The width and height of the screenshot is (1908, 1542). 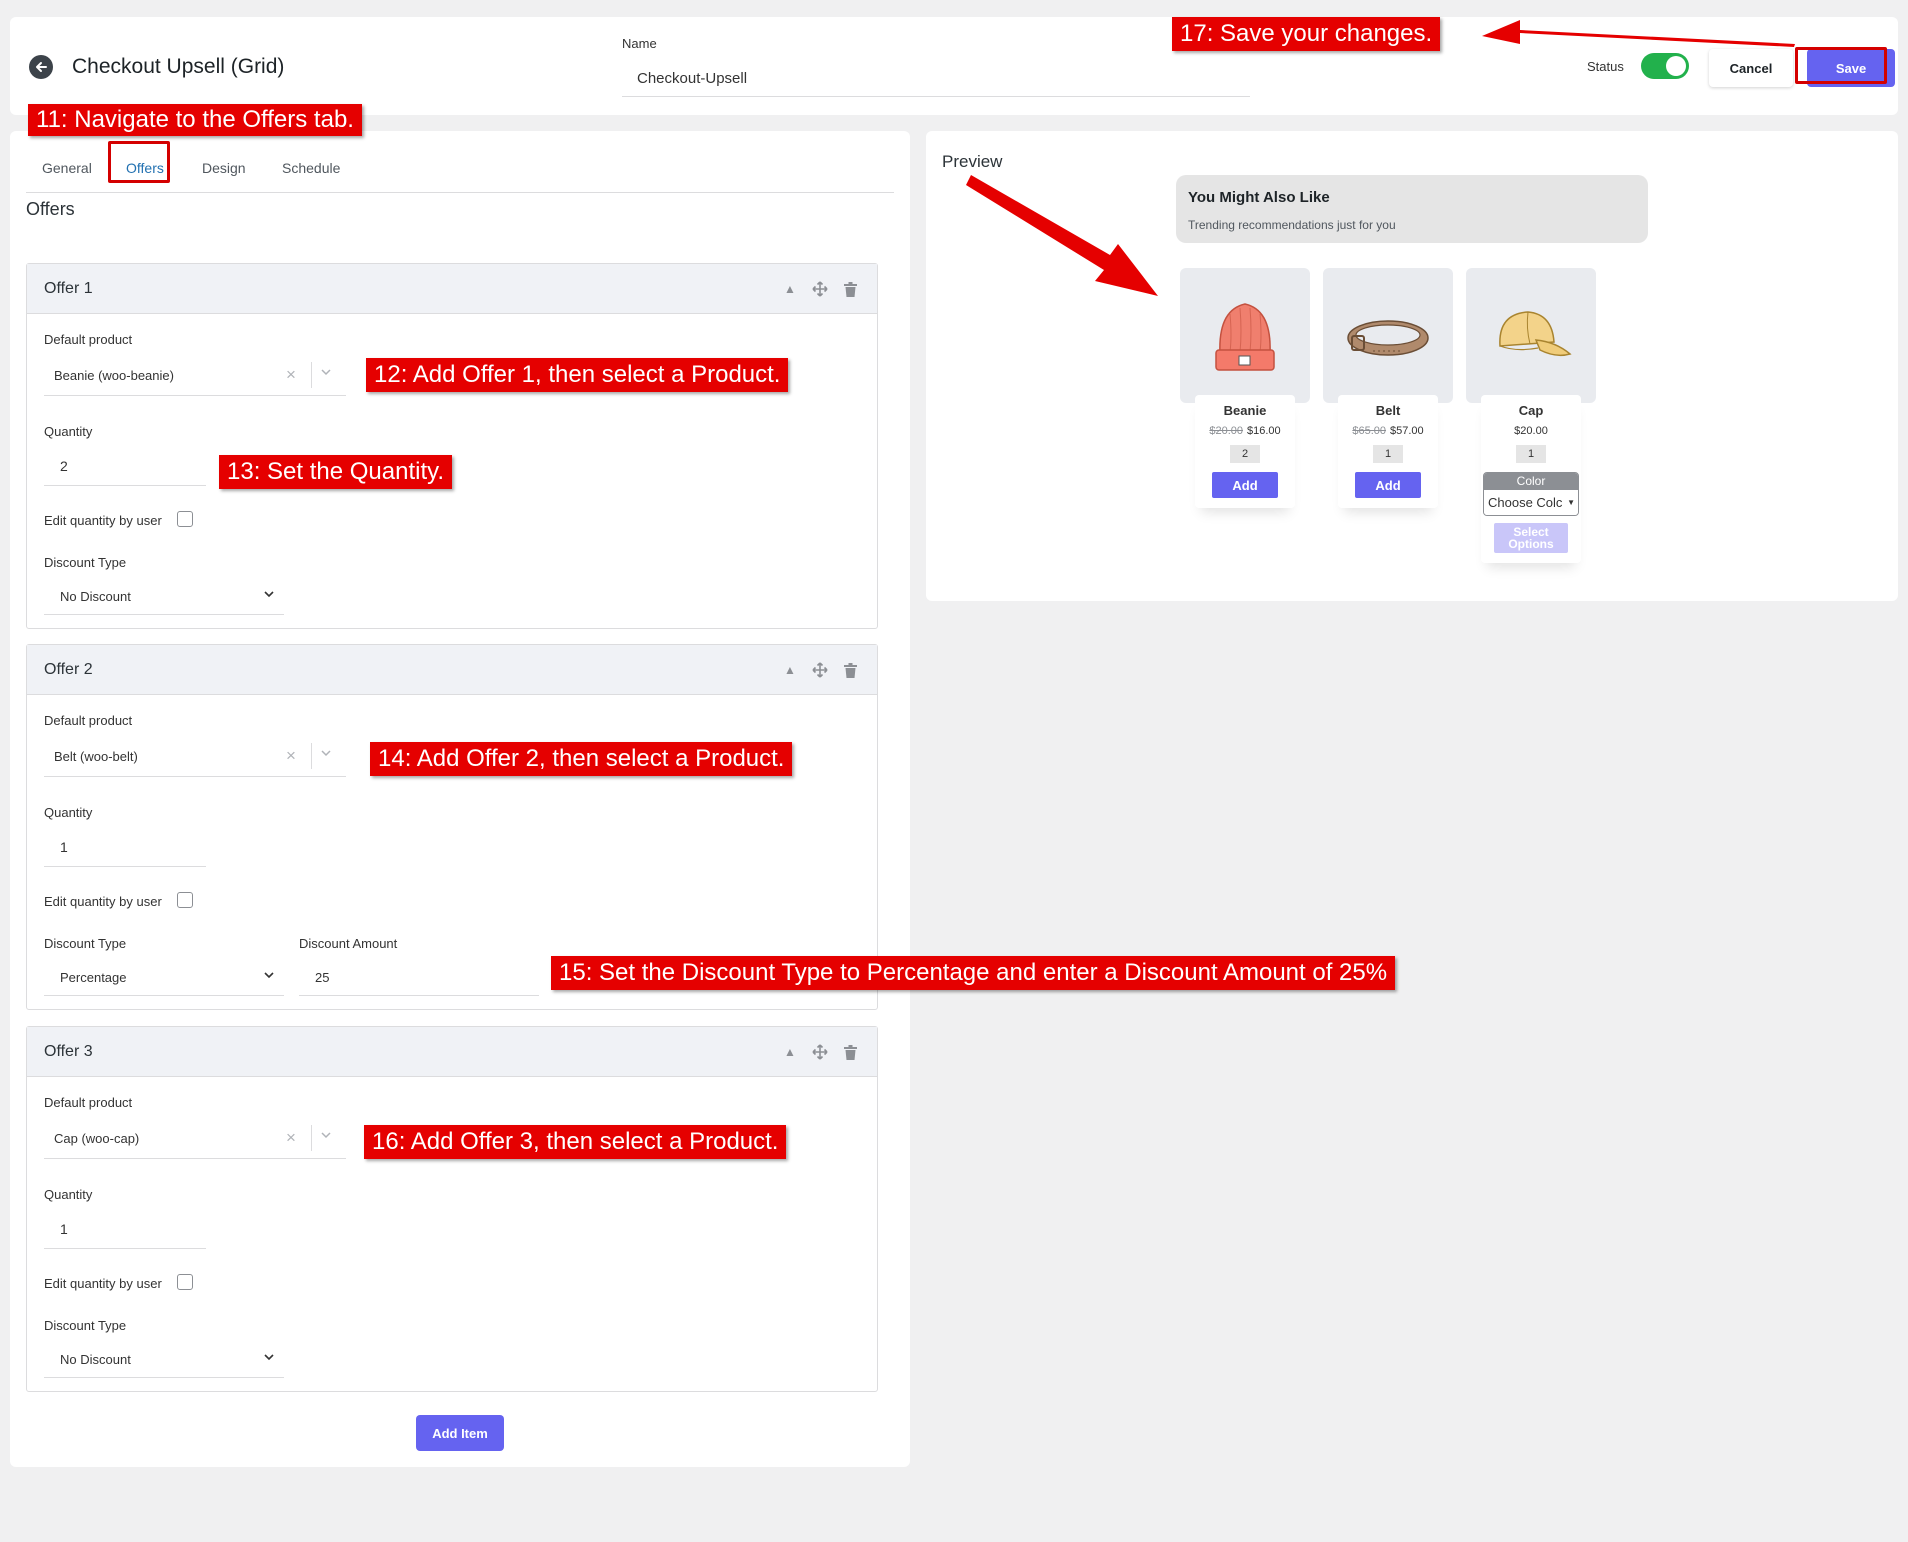 I want to click on cancel-button: Cancel, so click(x=1751, y=68).